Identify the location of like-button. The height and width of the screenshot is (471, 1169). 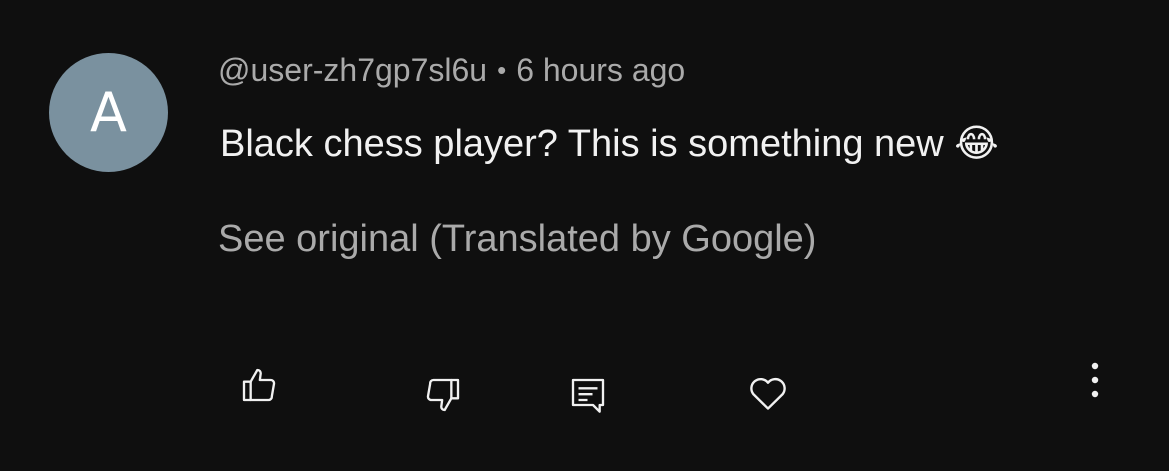
(259, 385).